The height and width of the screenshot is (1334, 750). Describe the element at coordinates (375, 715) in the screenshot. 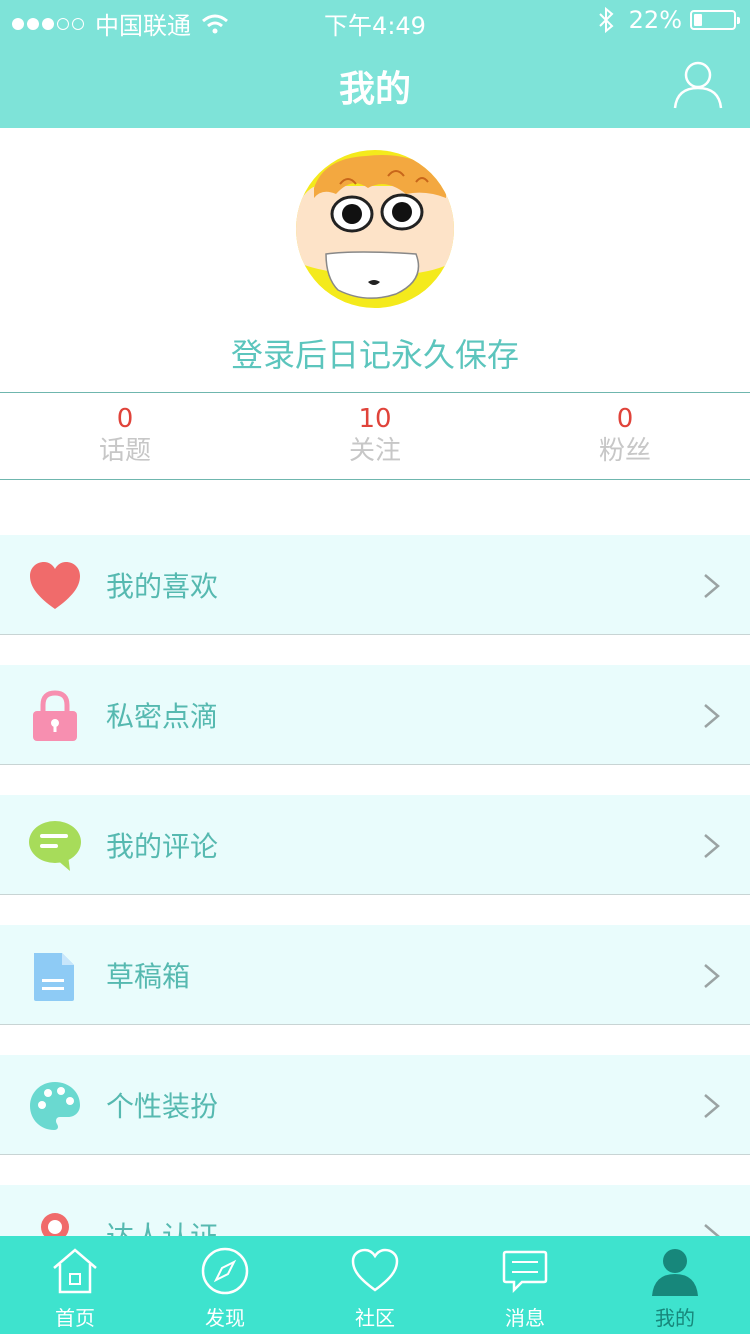

I see `menu-item-private: 私密点滴` at that location.